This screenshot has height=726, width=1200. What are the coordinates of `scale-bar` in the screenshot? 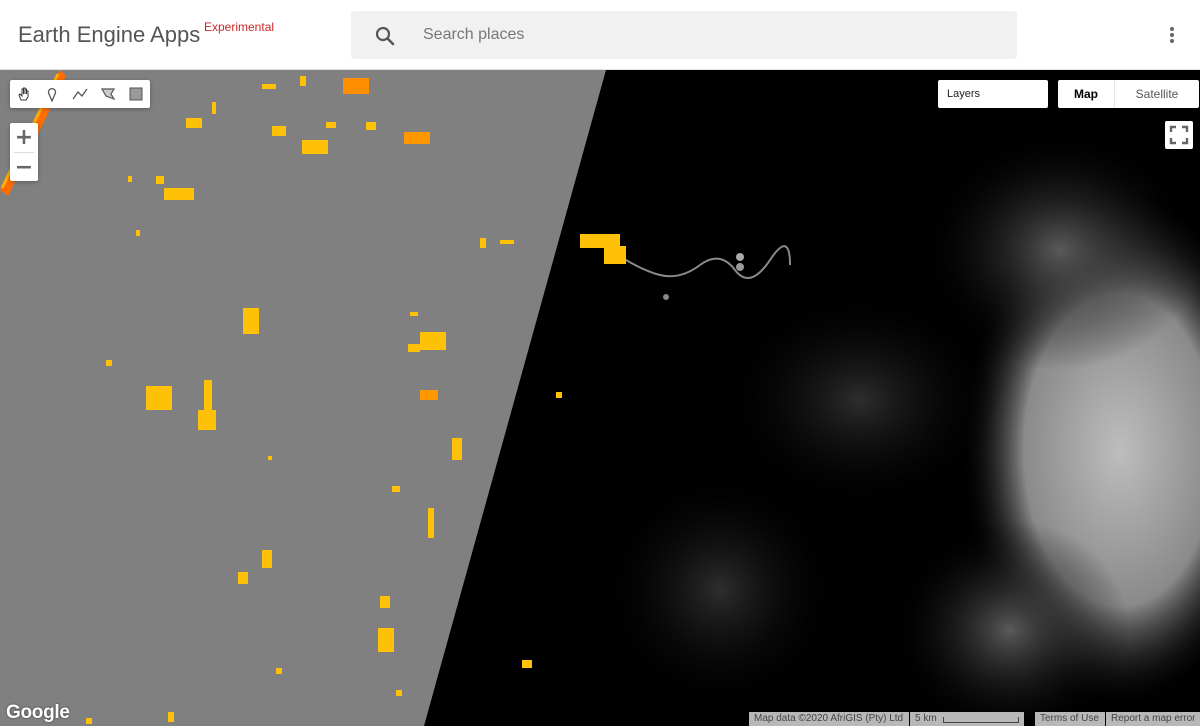 It's located at (980, 720).